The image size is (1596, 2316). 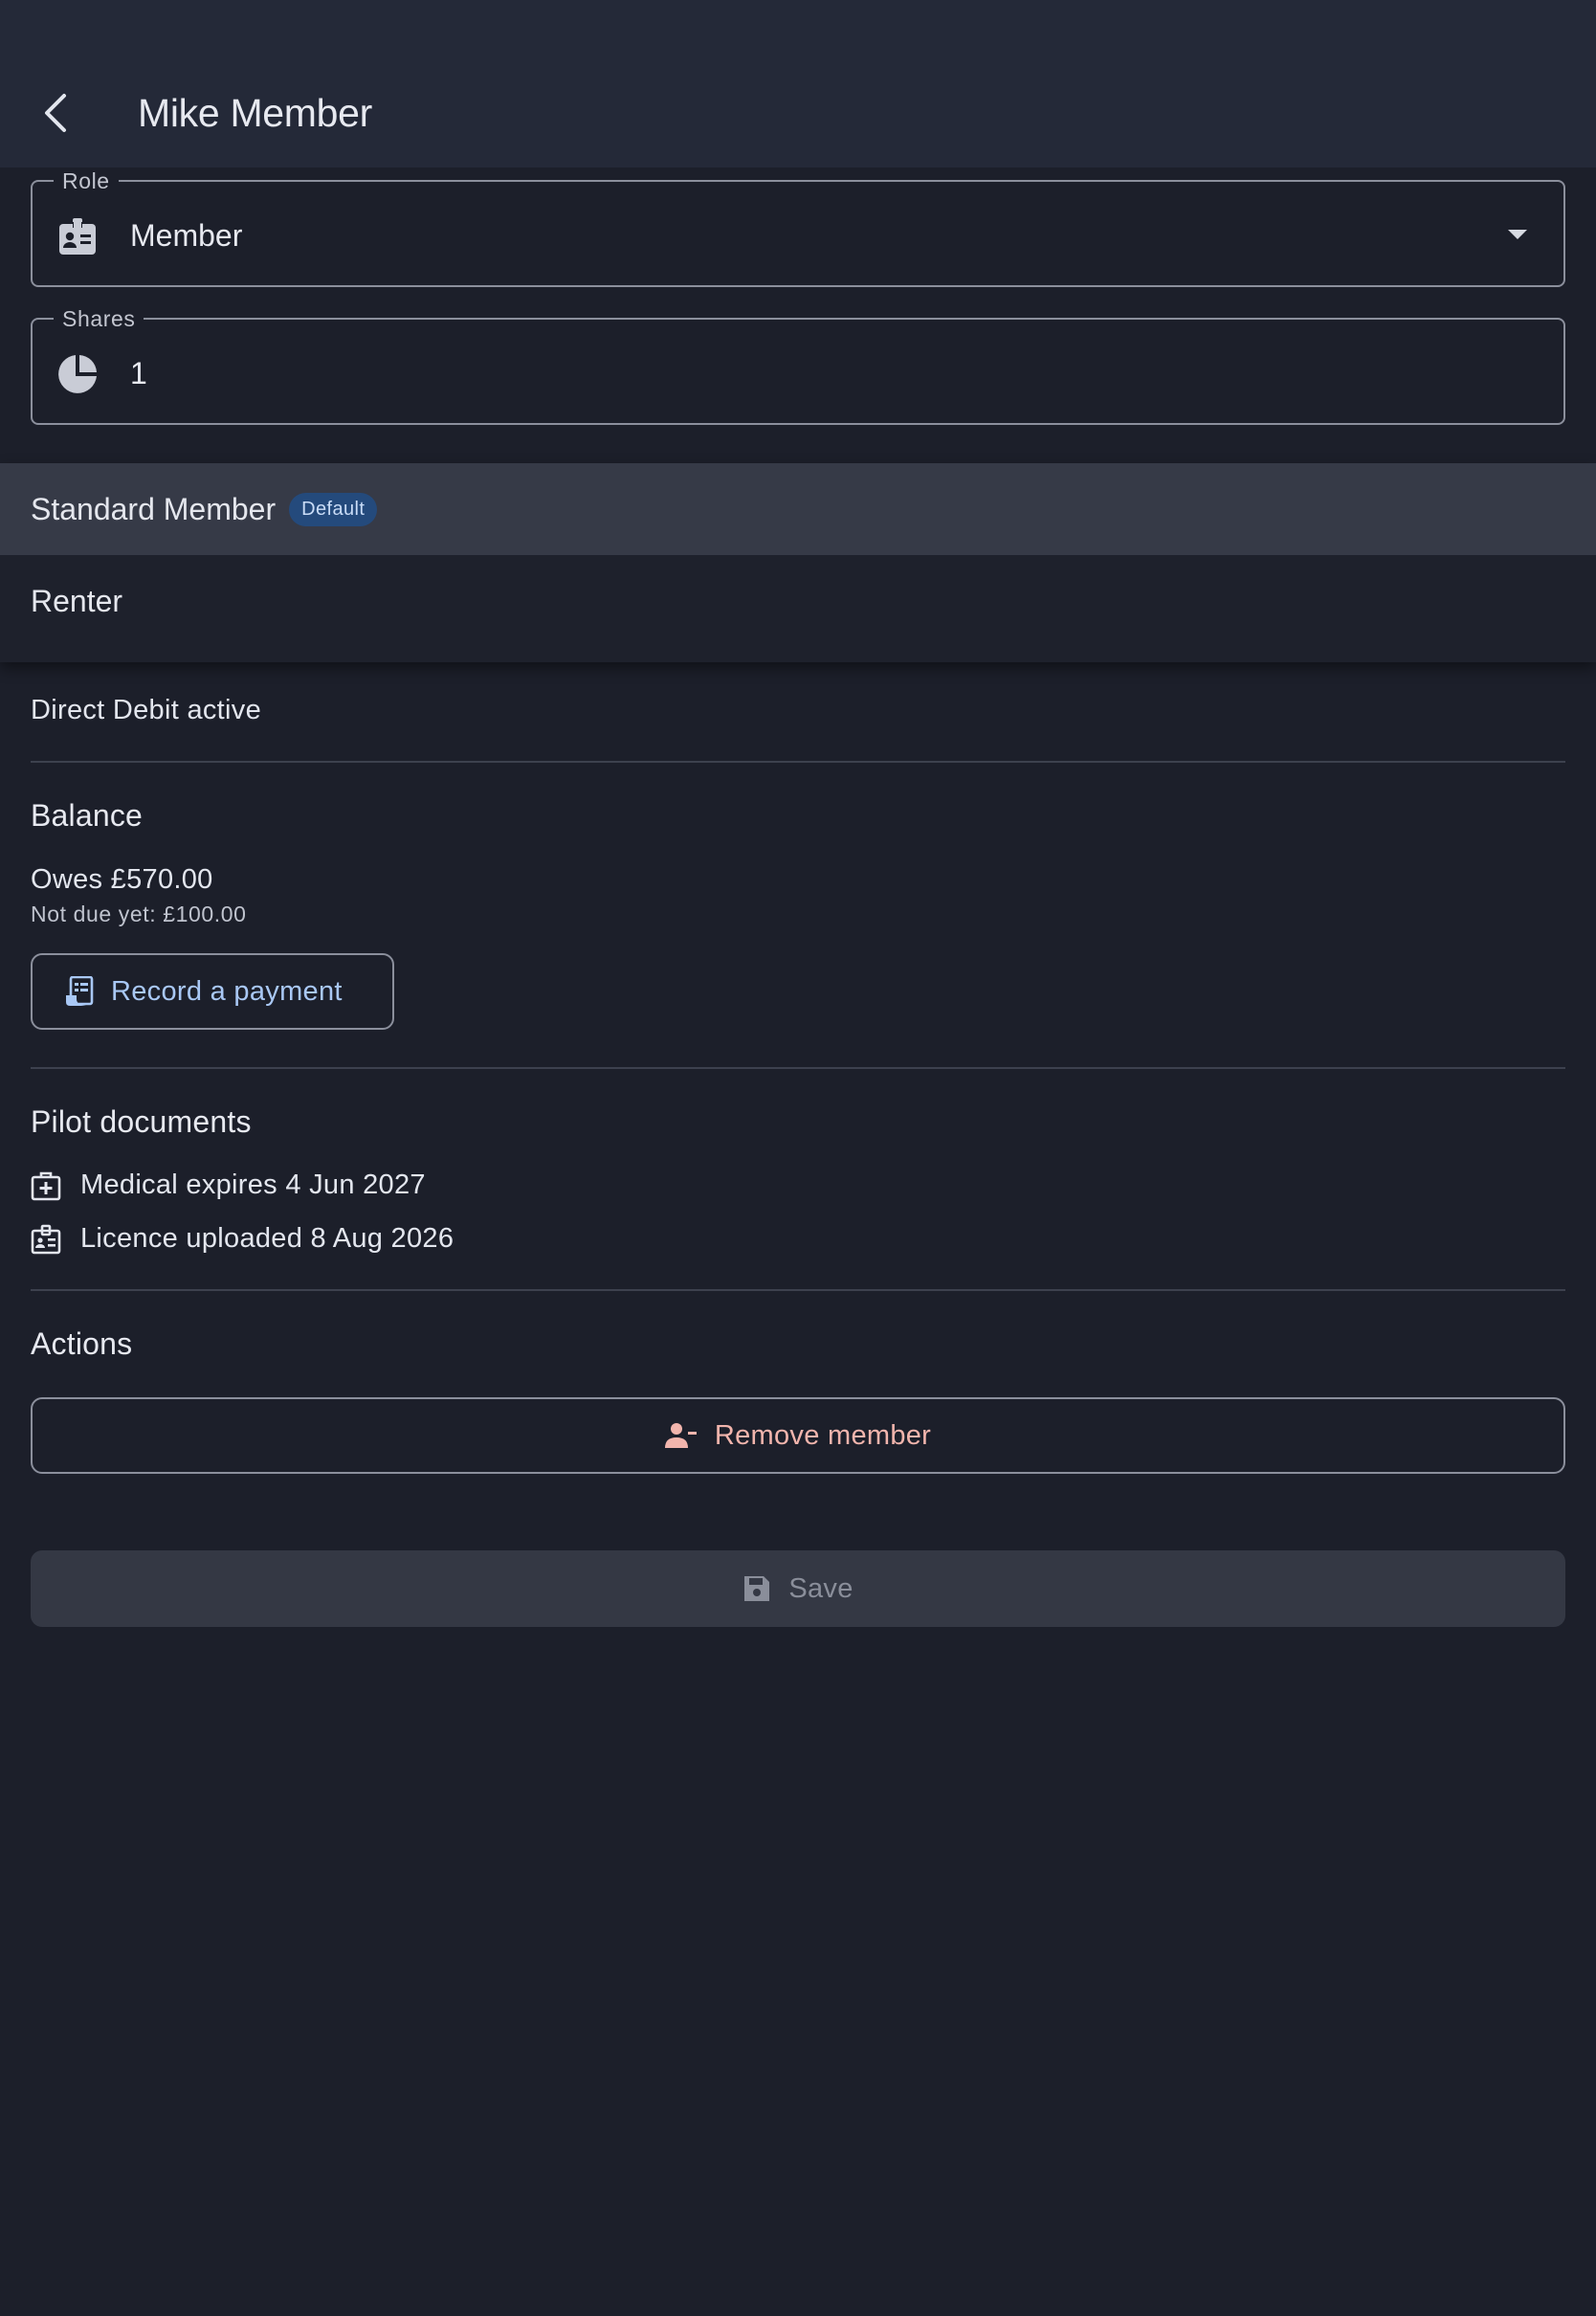 I want to click on account-remove-icon, so click(x=681, y=1435).